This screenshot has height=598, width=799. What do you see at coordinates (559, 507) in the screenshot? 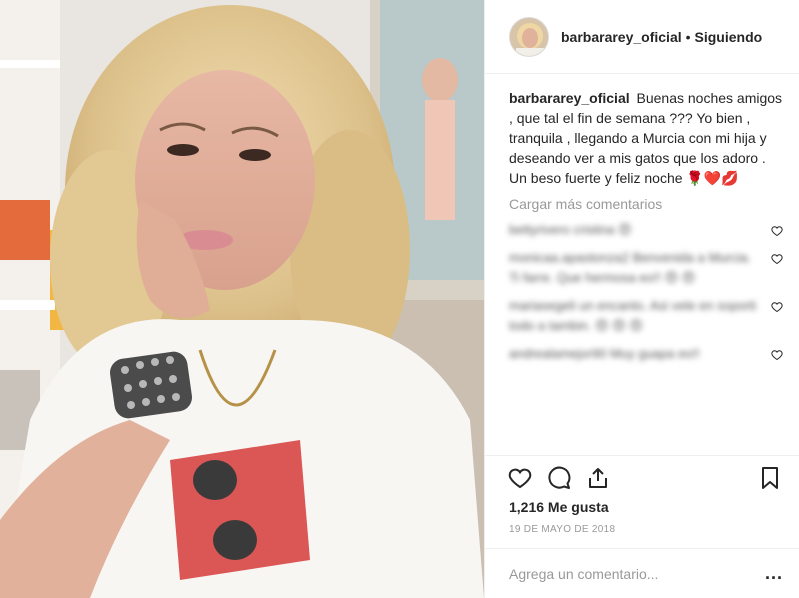
I see `likes-count-link: 1,216 Me gusta` at bounding box center [559, 507].